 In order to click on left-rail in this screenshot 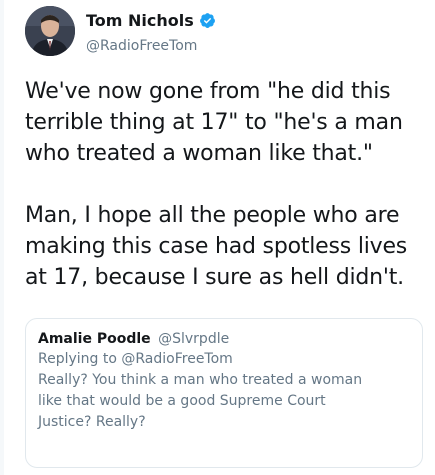, I will do `click(2, 237)`.